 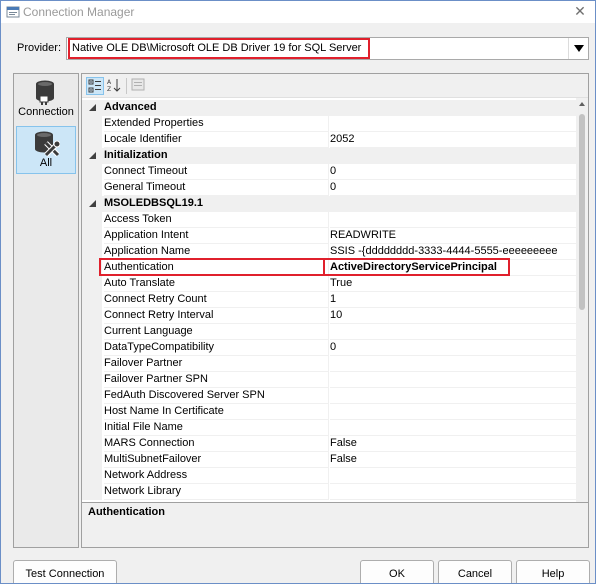 What do you see at coordinates (13, 12) in the screenshot?
I see `connection-manager-app-icon` at bounding box center [13, 12].